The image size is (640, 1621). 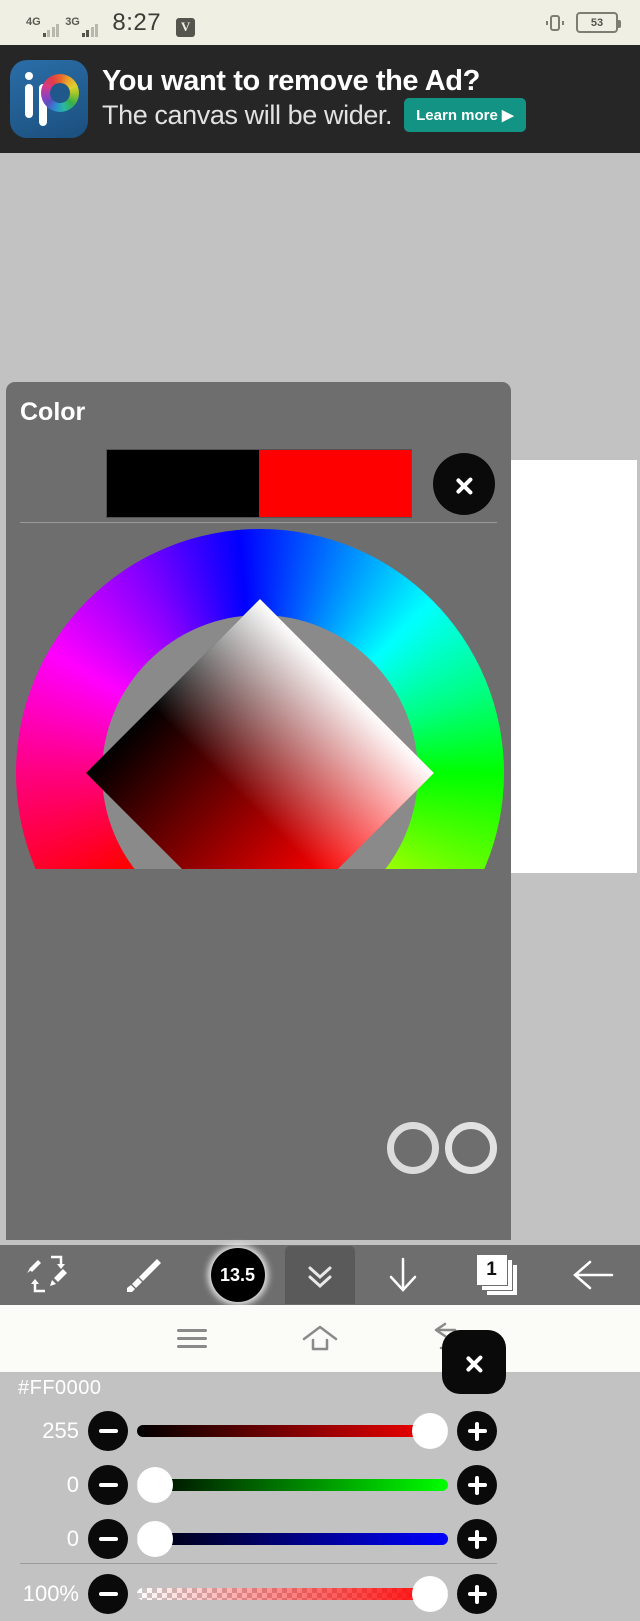 What do you see at coordinates (186, 27) in the screenshot?
I see `vpn-icon: V` at bounding box center [186, 27].